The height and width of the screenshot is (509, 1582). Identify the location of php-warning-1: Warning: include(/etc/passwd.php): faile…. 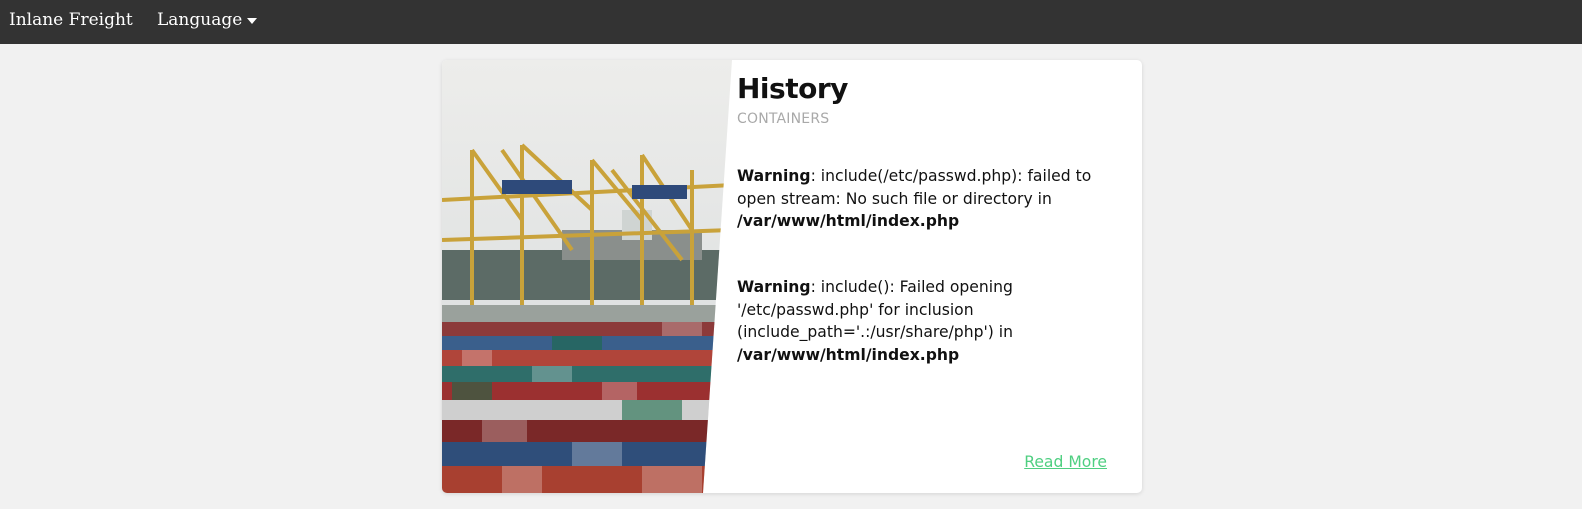
(932, 199).